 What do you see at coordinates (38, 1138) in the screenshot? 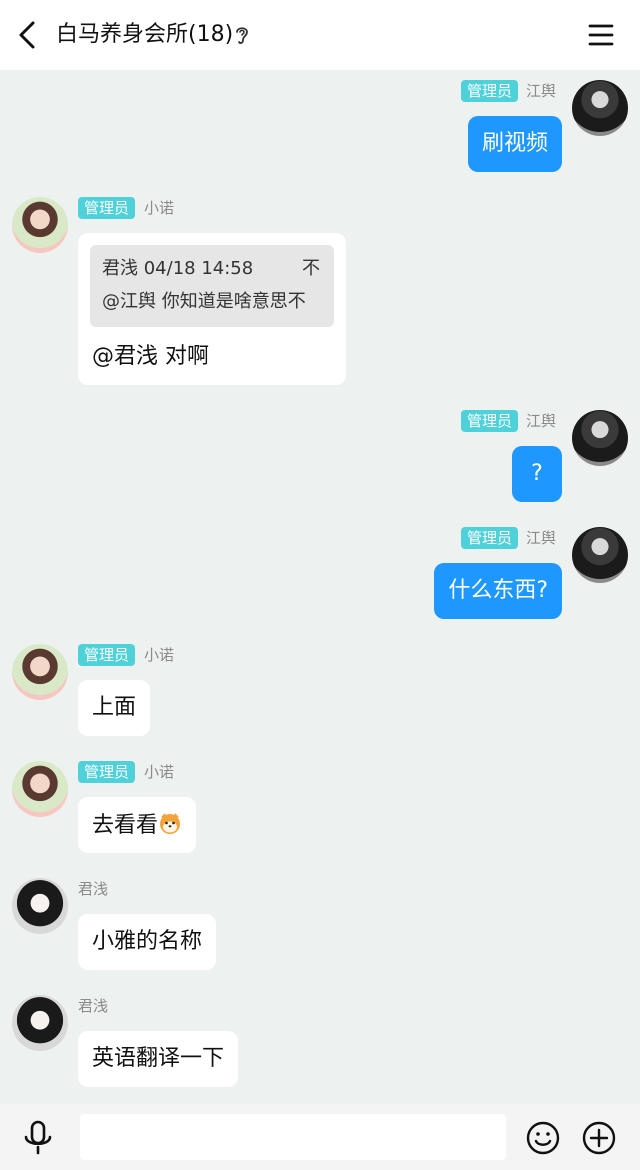
I see `microphone-icon` at bounding box center [38, 1138].